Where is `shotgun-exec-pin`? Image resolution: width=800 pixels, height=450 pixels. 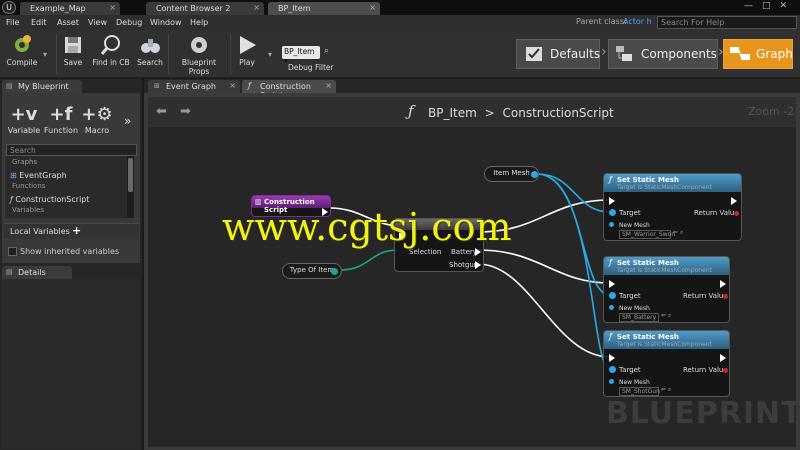 shotgun-exec-pin is located at coordinates (478, 265).